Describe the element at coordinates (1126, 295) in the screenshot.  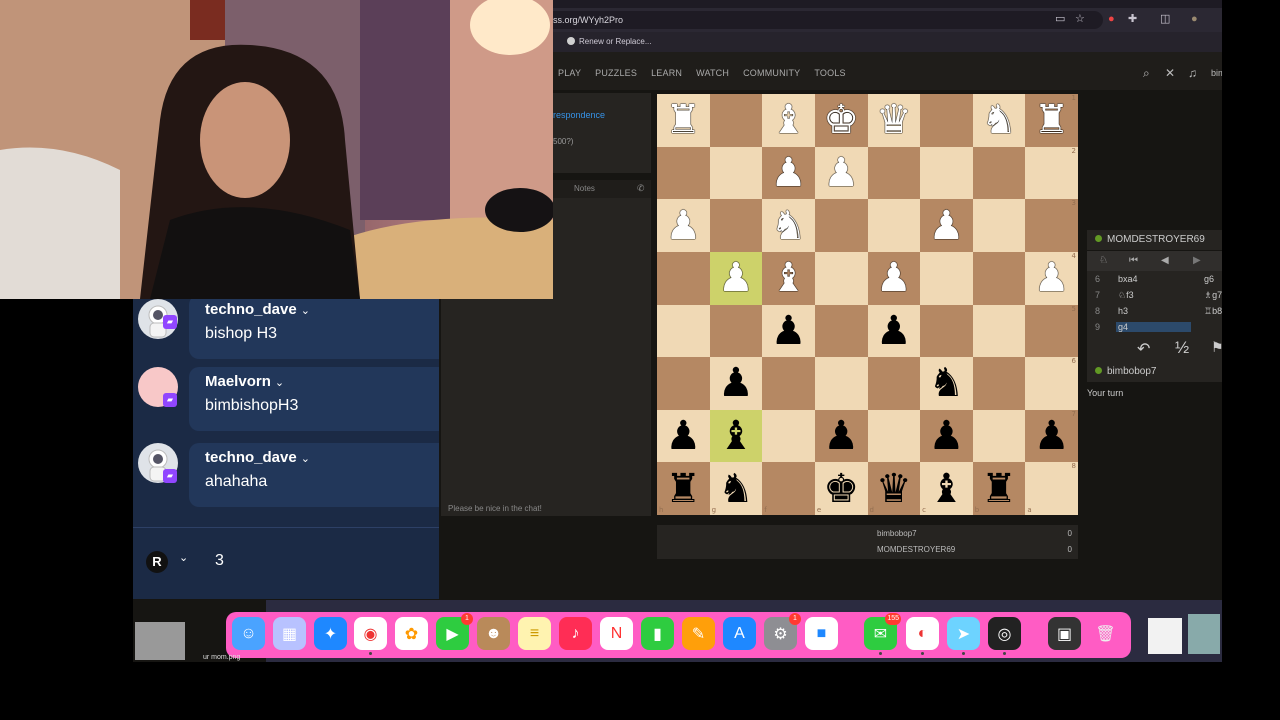
I see `move-white: ♘f3` at that location.